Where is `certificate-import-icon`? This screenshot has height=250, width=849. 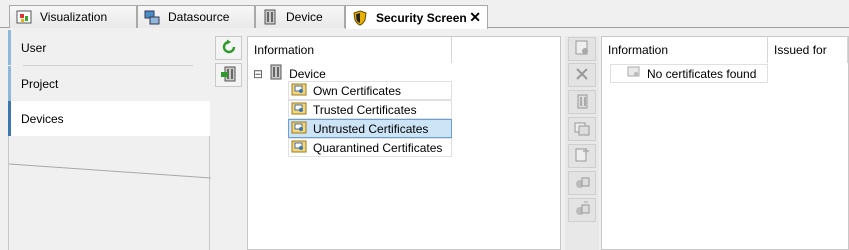
certificate-import-icon is located at coordinates (582, 49).